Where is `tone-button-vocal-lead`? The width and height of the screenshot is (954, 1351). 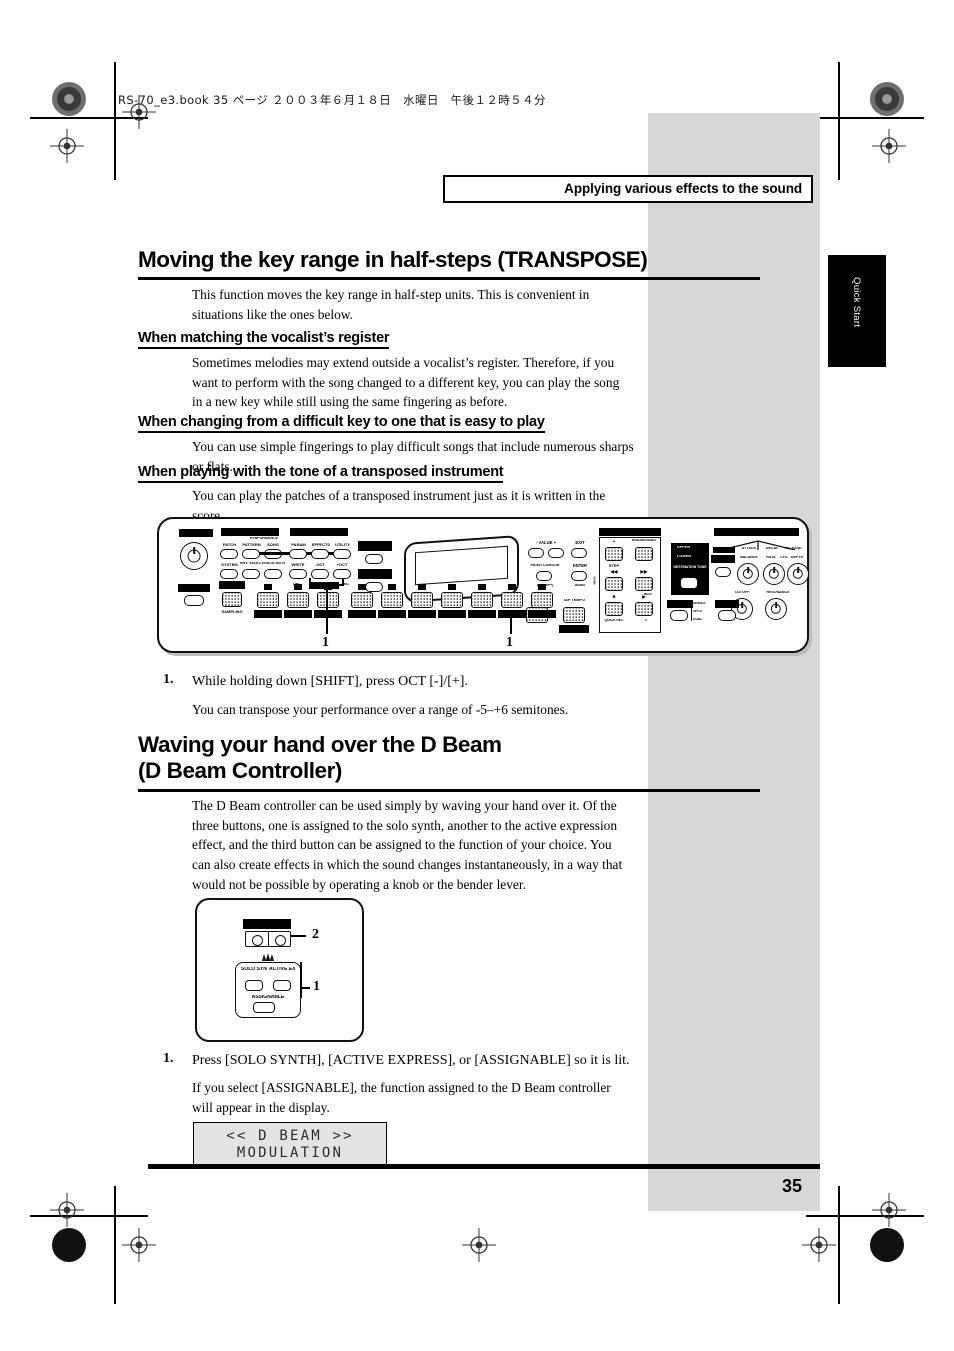
tone-button-vocal-lead is located at coordinates (482, 600).